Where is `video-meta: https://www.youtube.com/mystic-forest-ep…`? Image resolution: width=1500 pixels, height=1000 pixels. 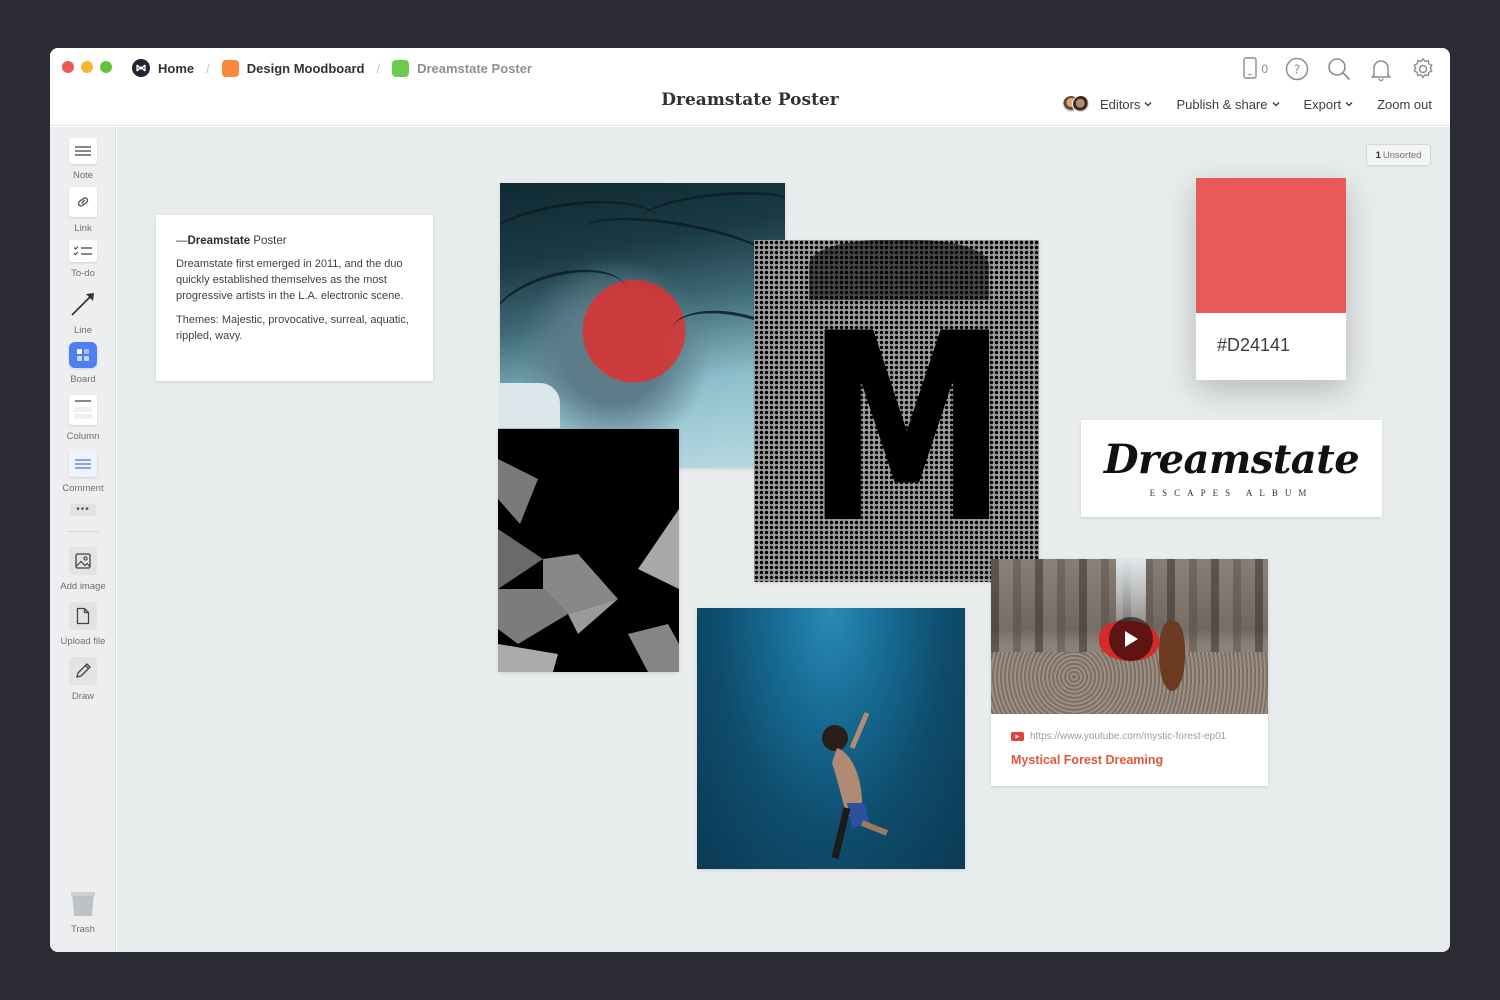
video-meta: https://www.youtube.com/mystic-forest-ep… is located at coordinates (1129, 740).